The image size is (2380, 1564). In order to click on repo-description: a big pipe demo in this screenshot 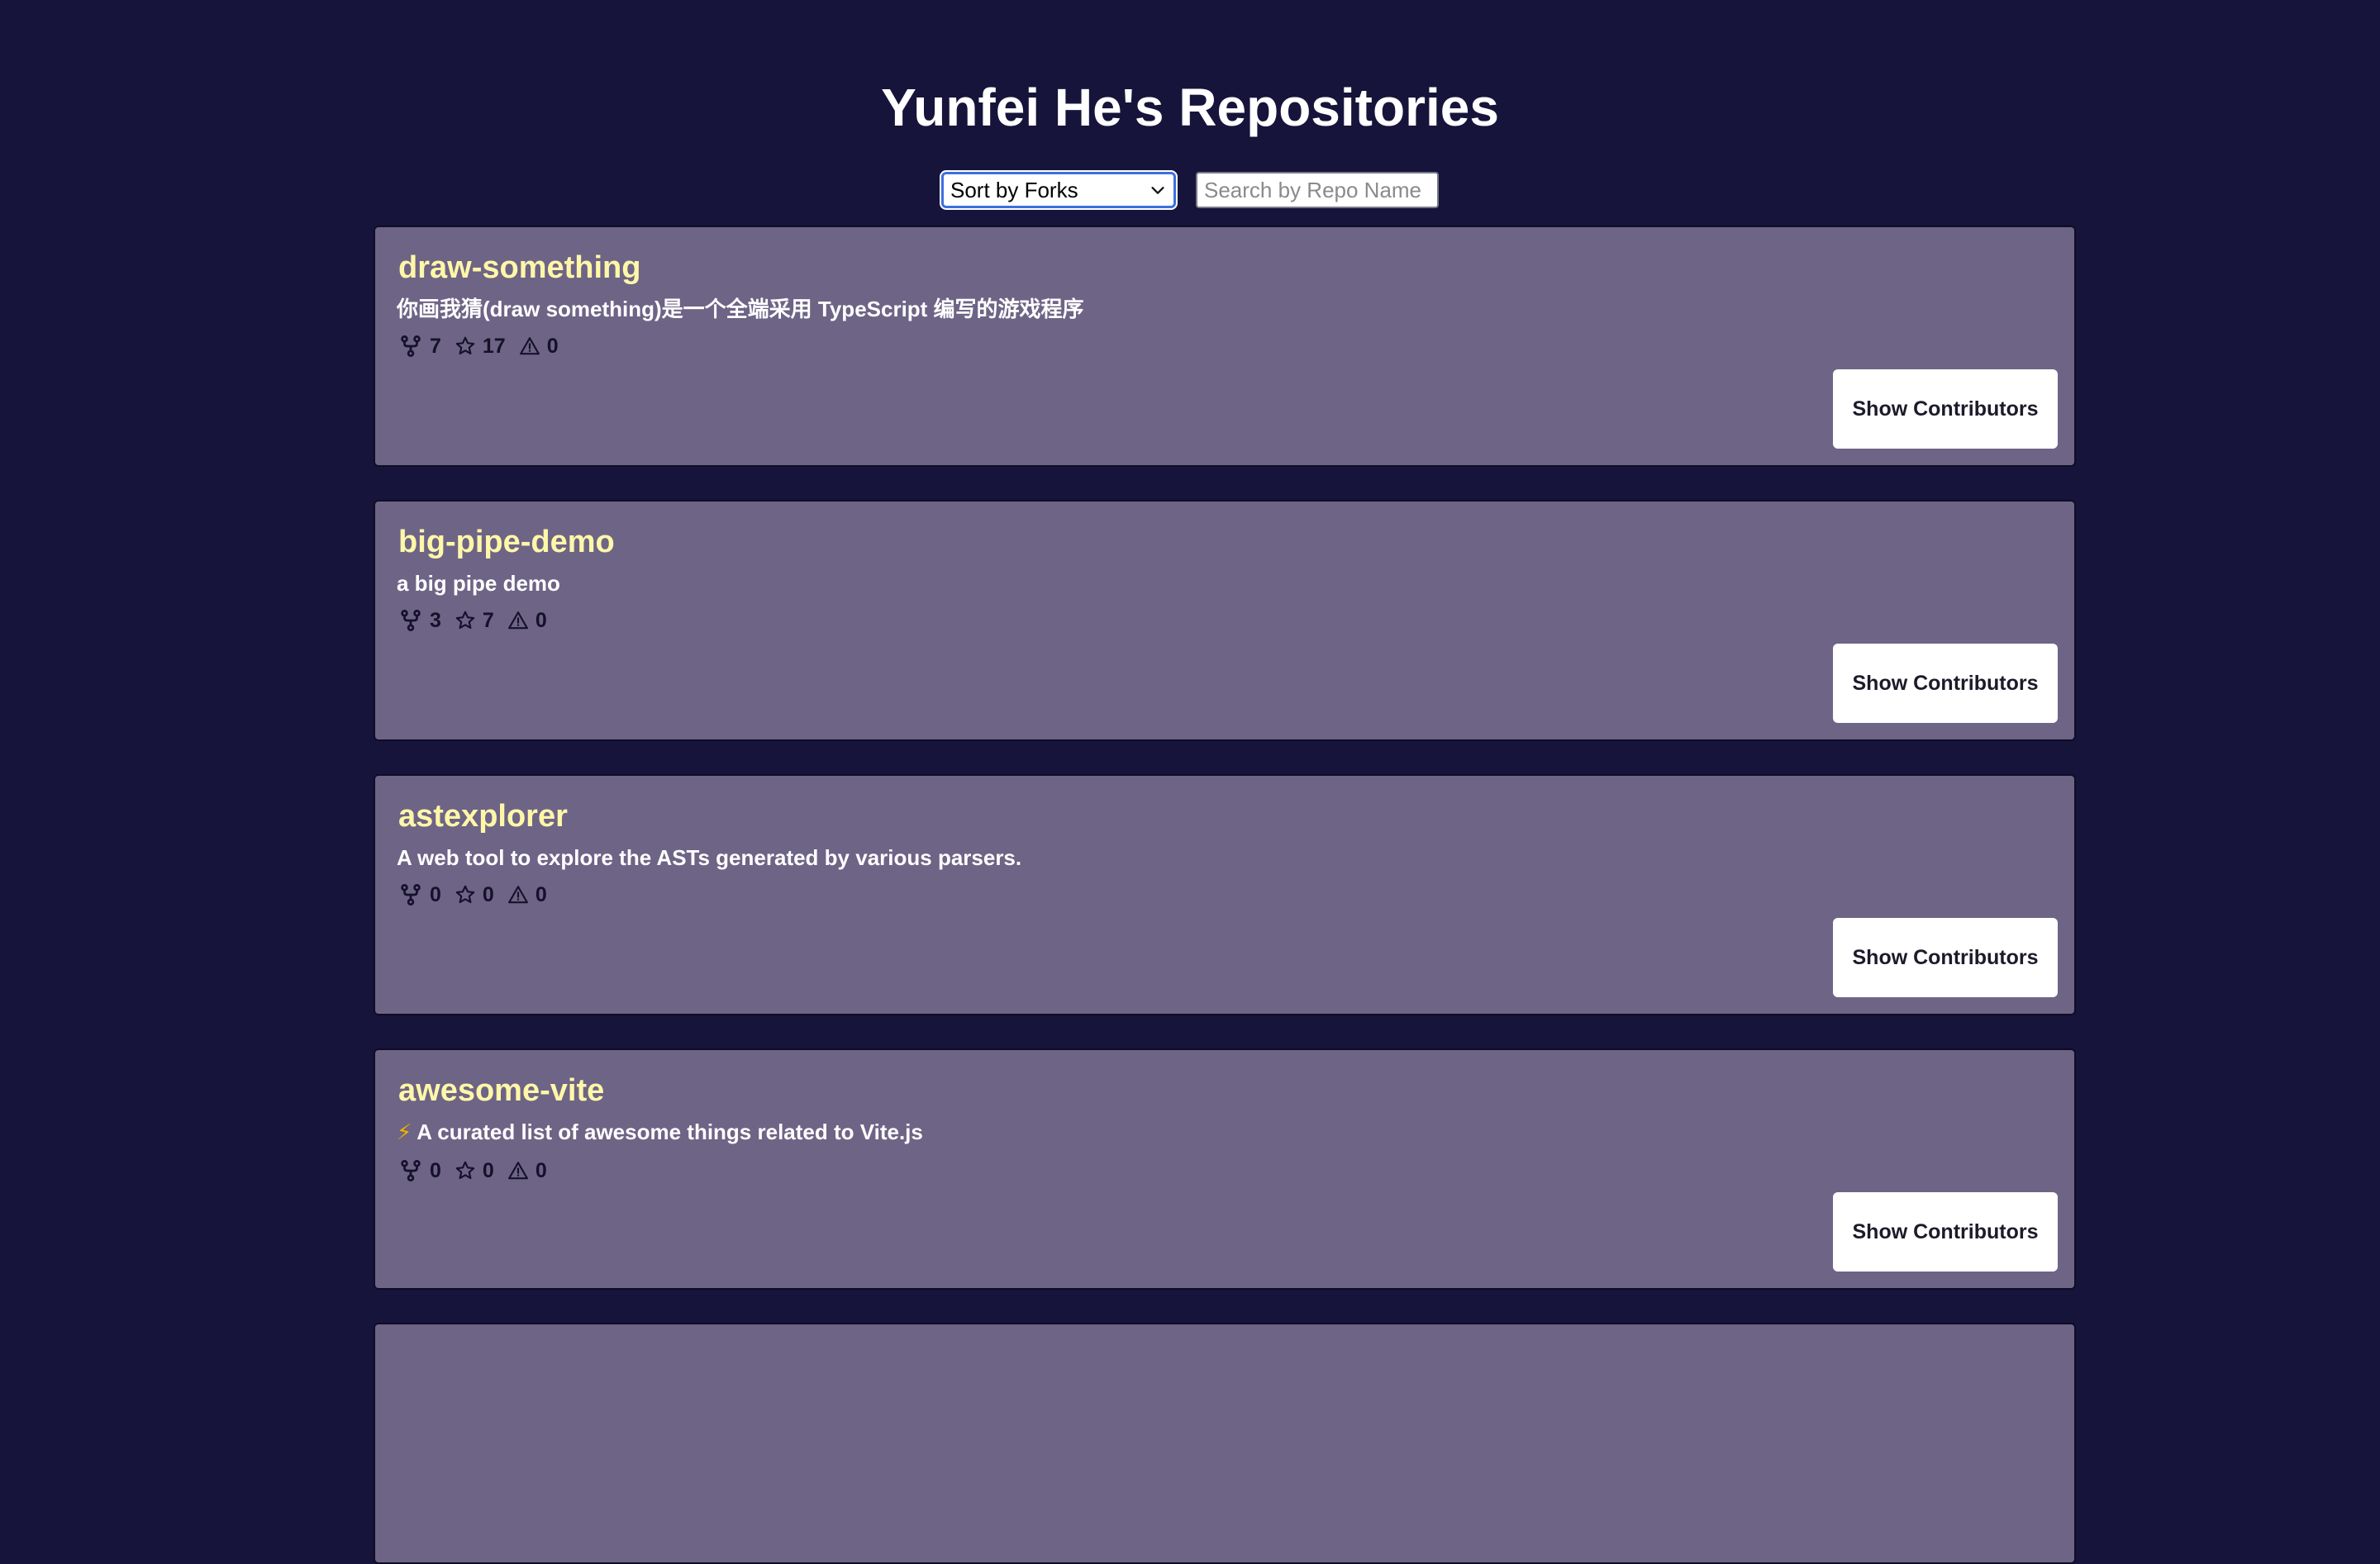, I will do `click(478, 583)`.